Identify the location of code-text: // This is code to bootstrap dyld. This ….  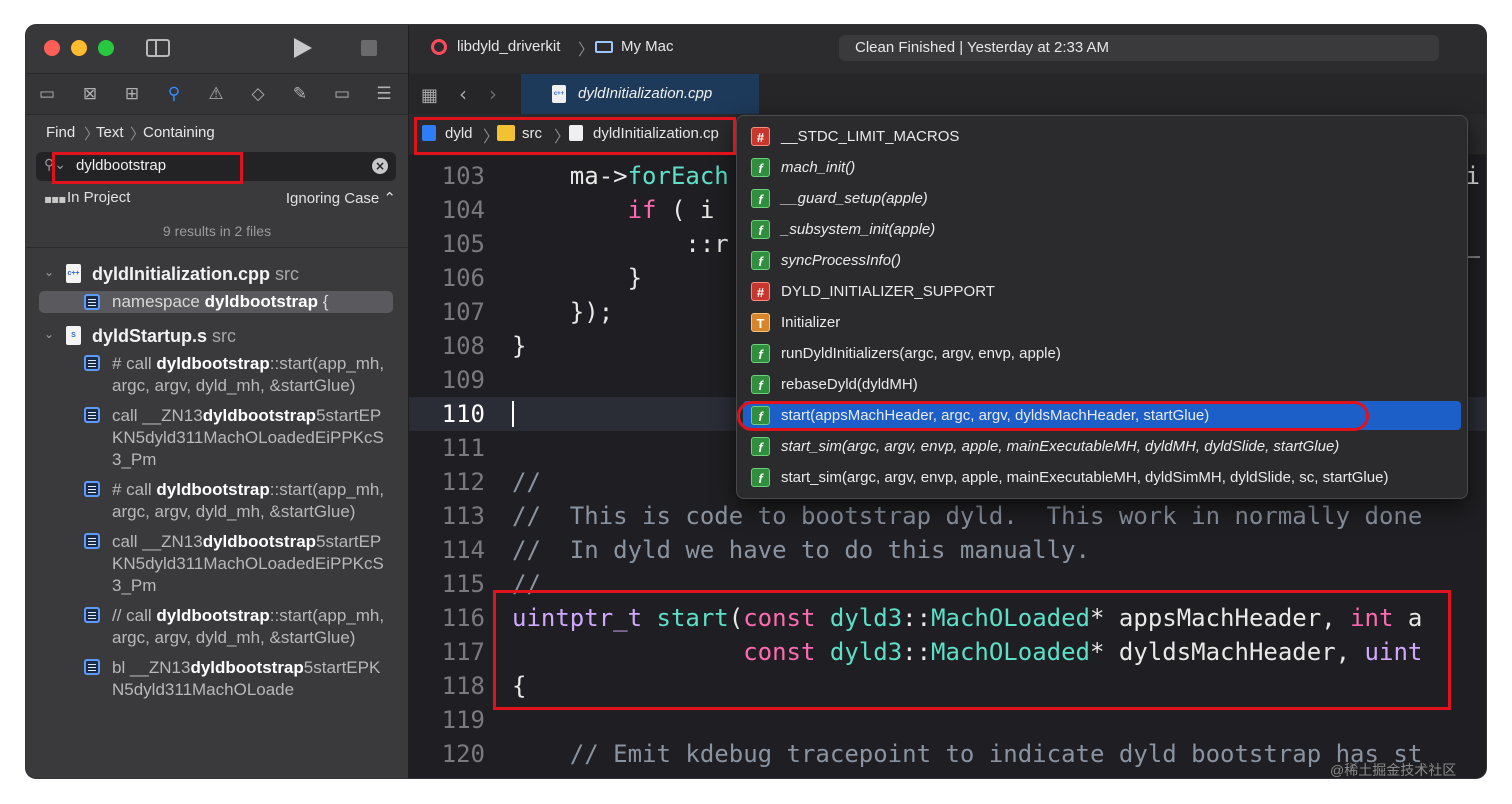
(967, 516).